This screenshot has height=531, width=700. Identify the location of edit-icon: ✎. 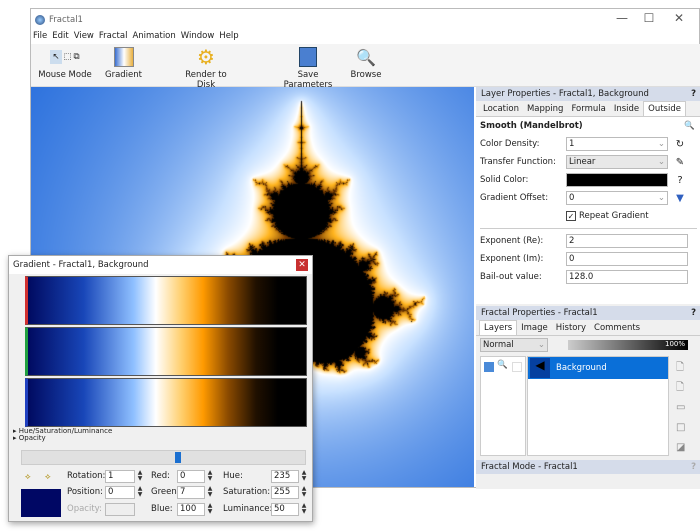
(680, 162).